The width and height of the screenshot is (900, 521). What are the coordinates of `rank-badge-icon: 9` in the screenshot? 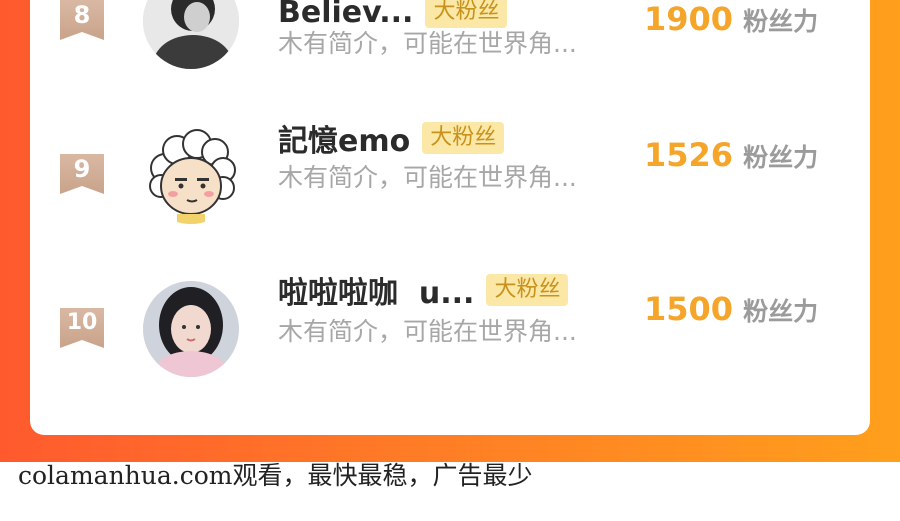 It's located at (82, 174).